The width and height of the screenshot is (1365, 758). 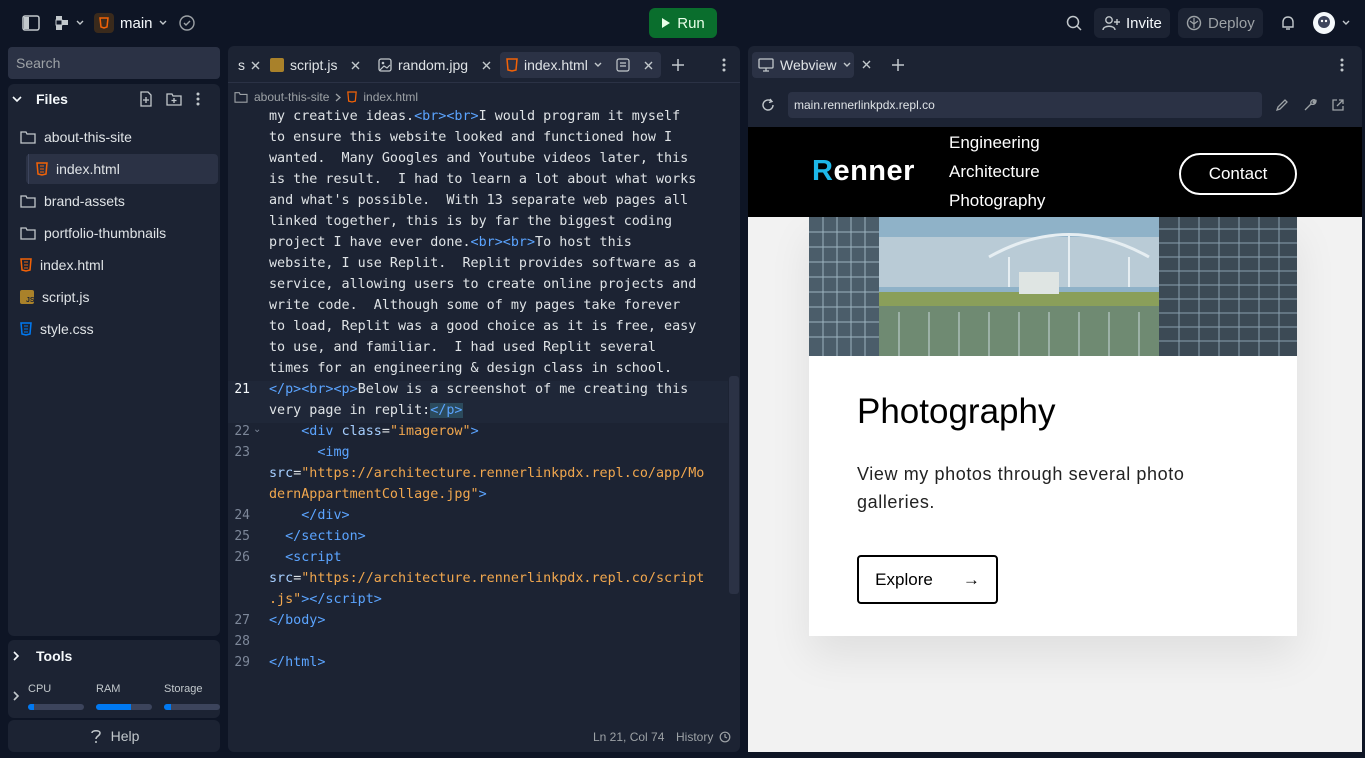 I want to click on breadcrumb-file: index.html, so click(x=390, y=97).